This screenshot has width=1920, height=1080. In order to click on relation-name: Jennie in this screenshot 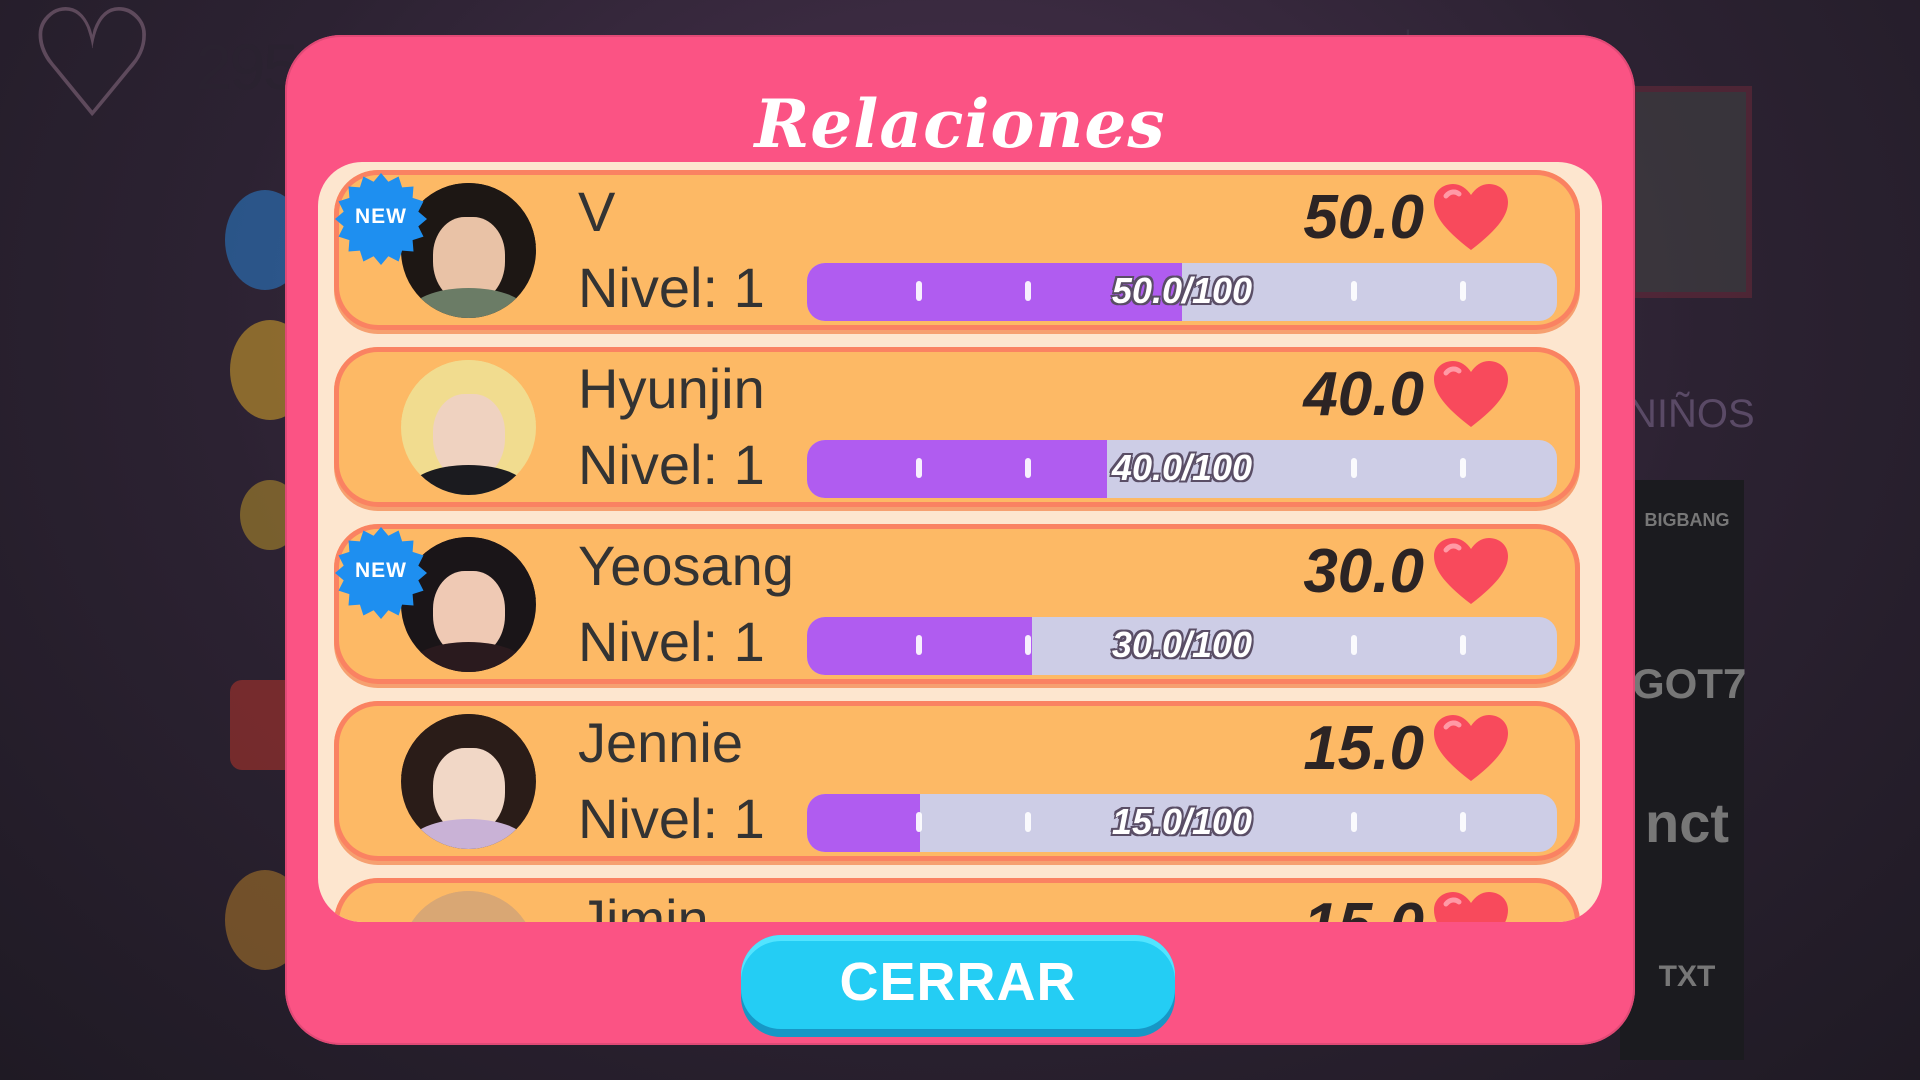, I will do `click(661, 742)`.